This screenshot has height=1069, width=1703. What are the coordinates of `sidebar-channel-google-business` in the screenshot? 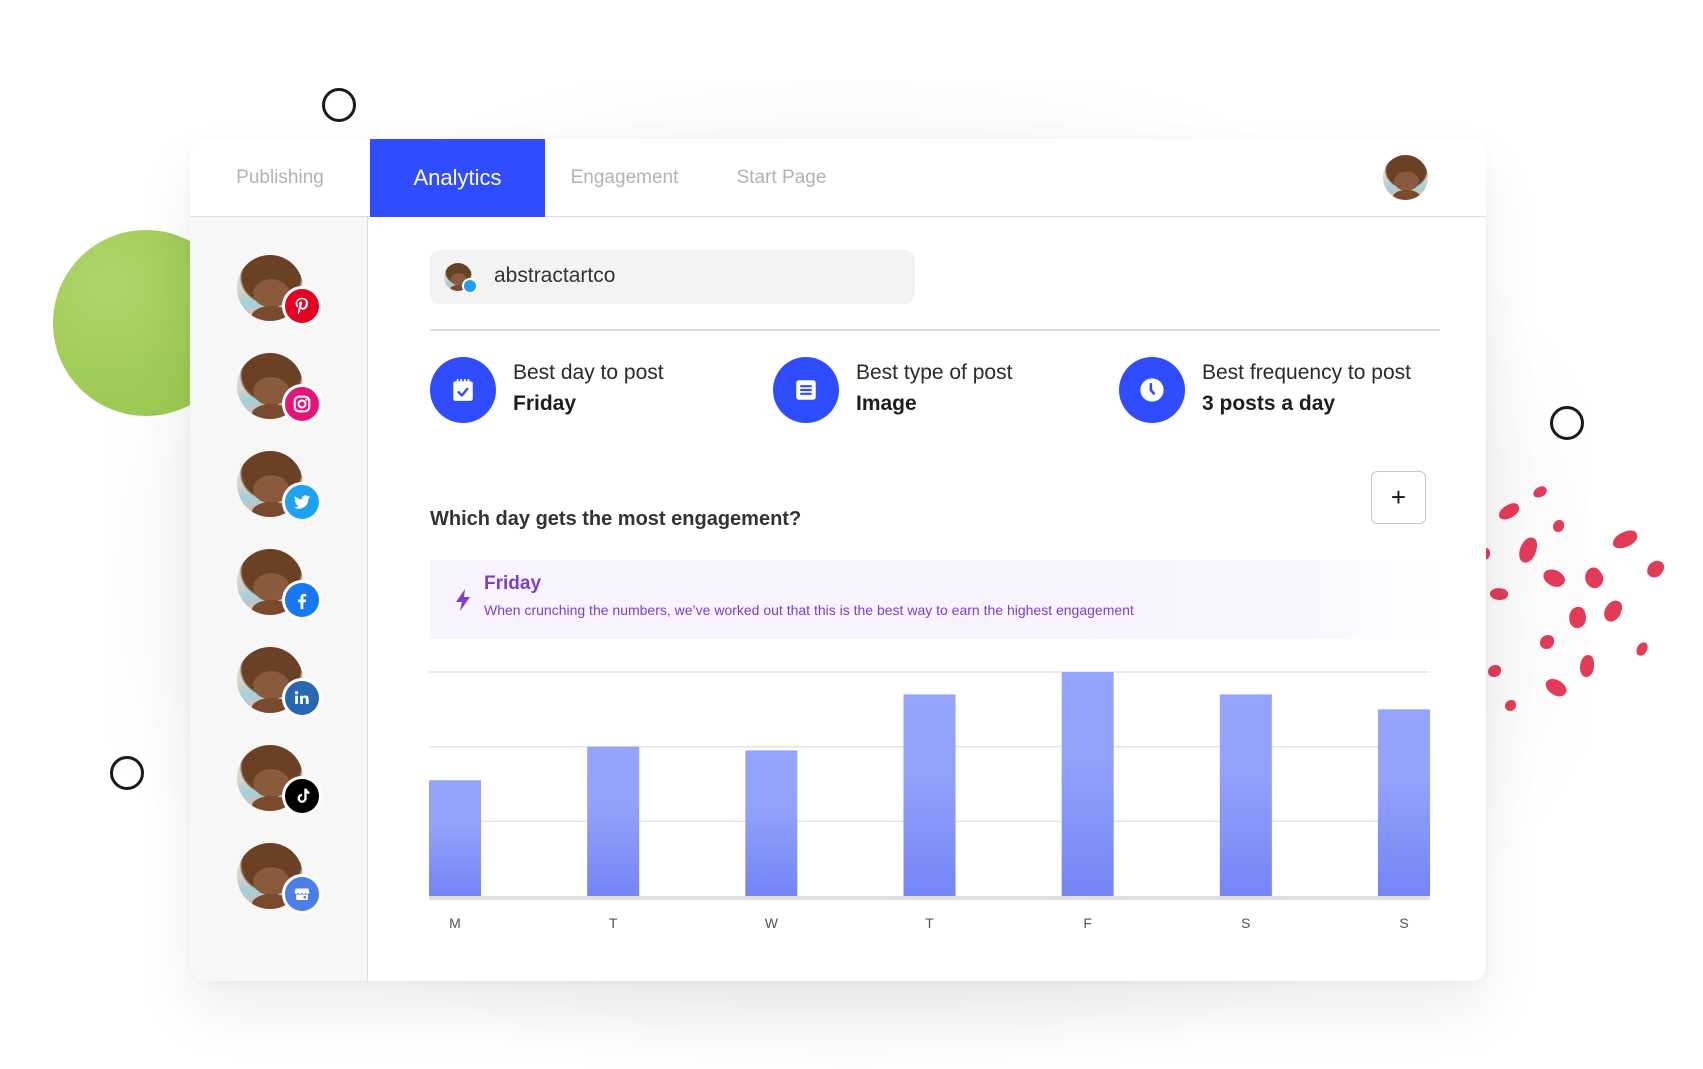 It's located at (282, 880).